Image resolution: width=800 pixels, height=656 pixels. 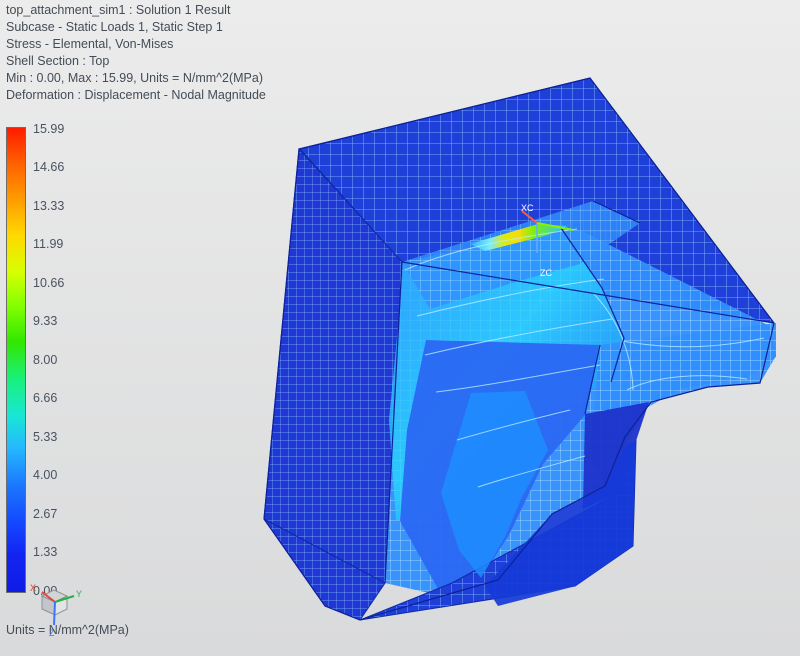 I want to click on legend-tick-1-33: 1.33, so click(x=45, y=552).